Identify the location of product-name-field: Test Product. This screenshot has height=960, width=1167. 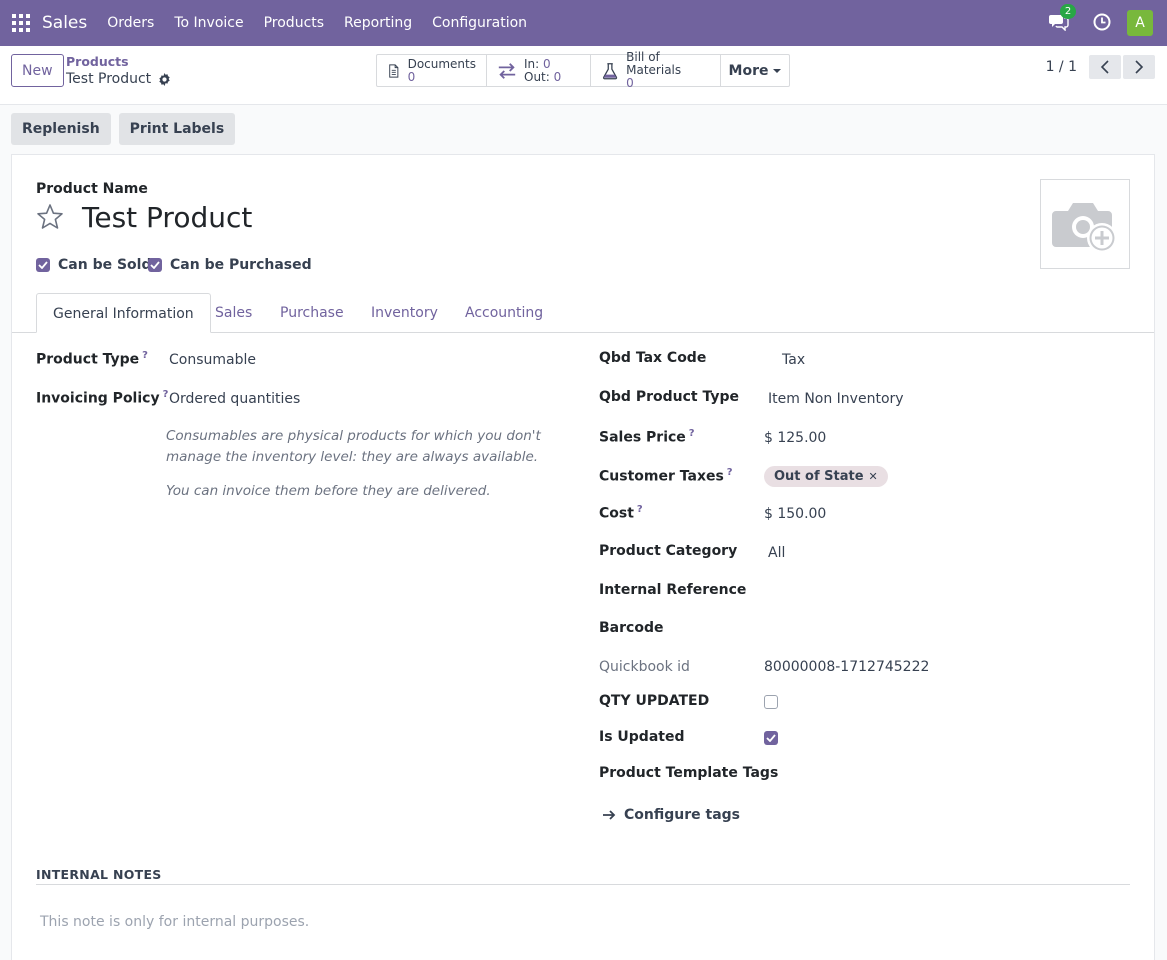
(167, 217).